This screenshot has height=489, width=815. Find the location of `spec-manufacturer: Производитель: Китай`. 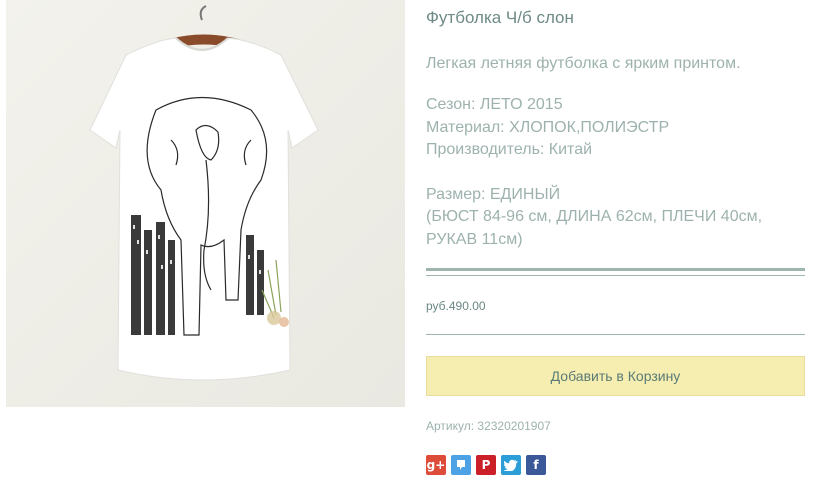

spec-manufacturer: Производитель: Китай is located at coordinates (509, 149).